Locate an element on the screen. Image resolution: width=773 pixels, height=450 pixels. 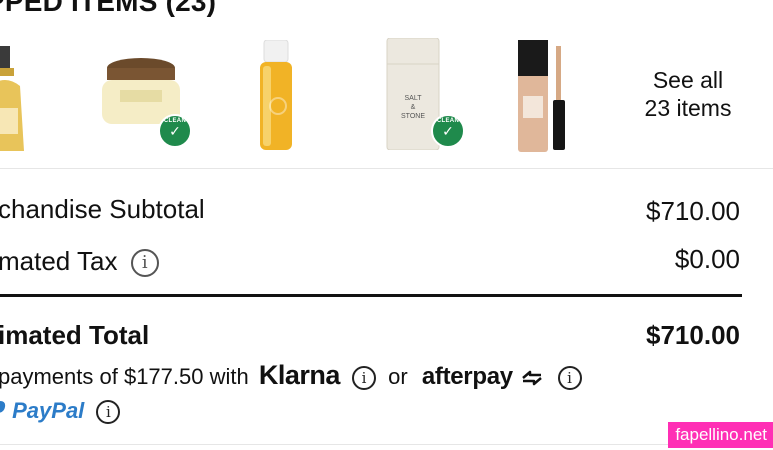
svg-text: STONE is located at coordinates (413, 116).